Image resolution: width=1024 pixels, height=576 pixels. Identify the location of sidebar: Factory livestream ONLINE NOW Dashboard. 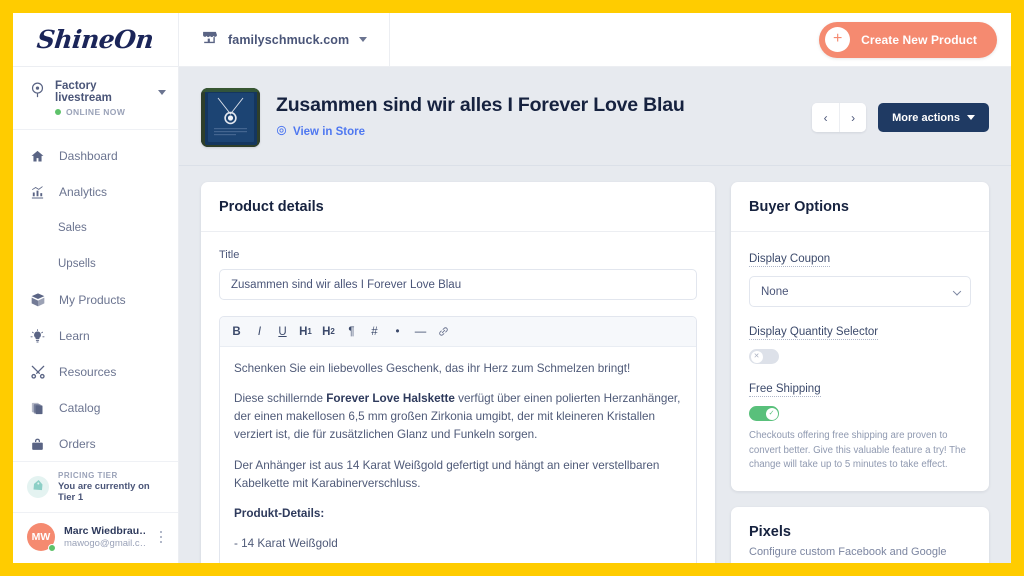
(96, 315).